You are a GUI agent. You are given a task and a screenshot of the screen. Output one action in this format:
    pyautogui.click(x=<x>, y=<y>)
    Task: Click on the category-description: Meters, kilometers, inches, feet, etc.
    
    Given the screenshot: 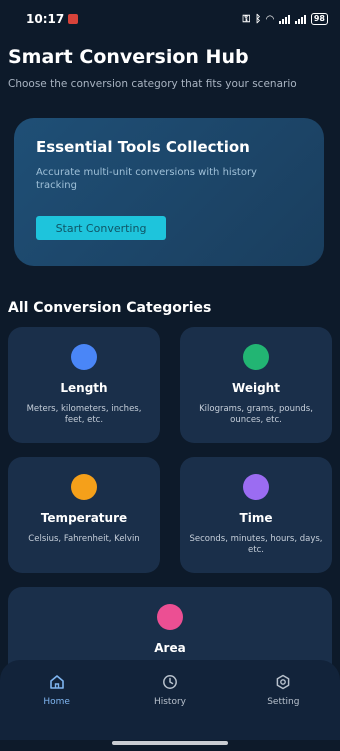 What is the action you would take?
    pyautogui.click(x=84, y=414)
    